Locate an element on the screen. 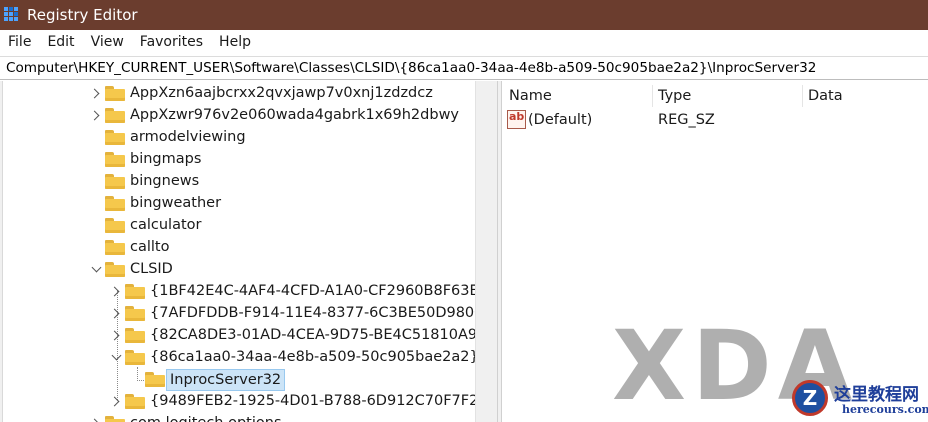  tree-node: bingweather is located at coordinates (237, 203).